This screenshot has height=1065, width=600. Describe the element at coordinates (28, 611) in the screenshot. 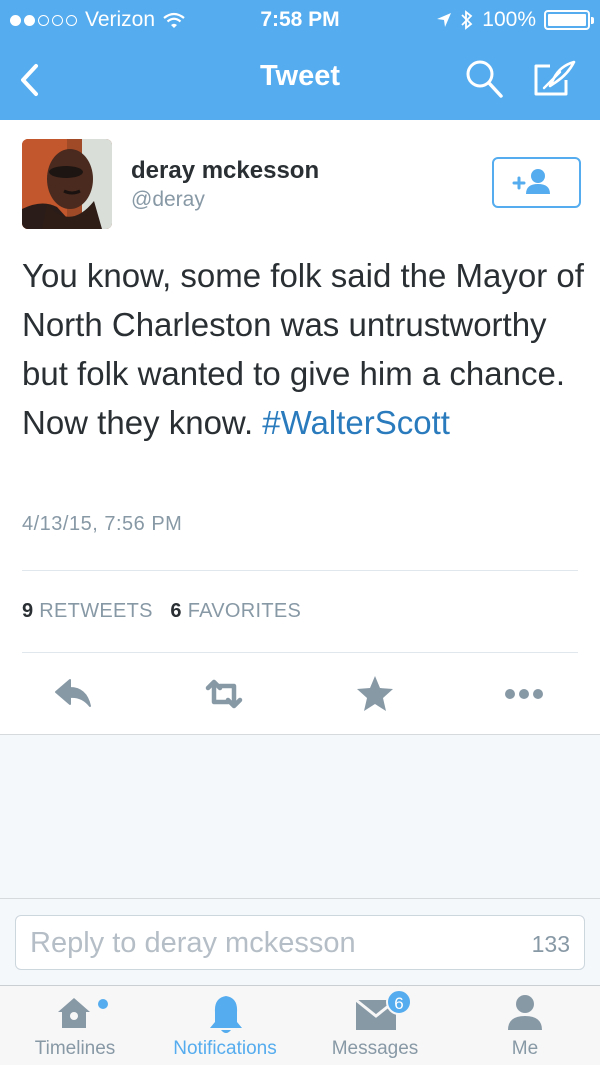

I see `retweet-count: 9` at that location.